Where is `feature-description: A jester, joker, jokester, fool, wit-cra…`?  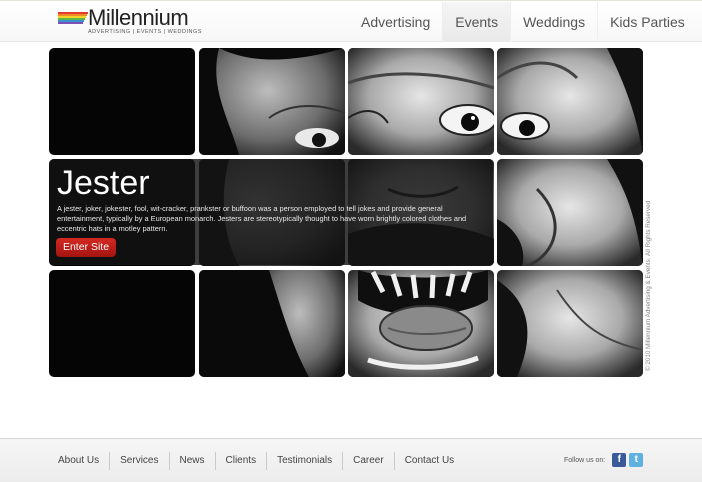 feature-description: A jester, joker, jokester, fool, wit-cra… is located at coordinates (262, 218).